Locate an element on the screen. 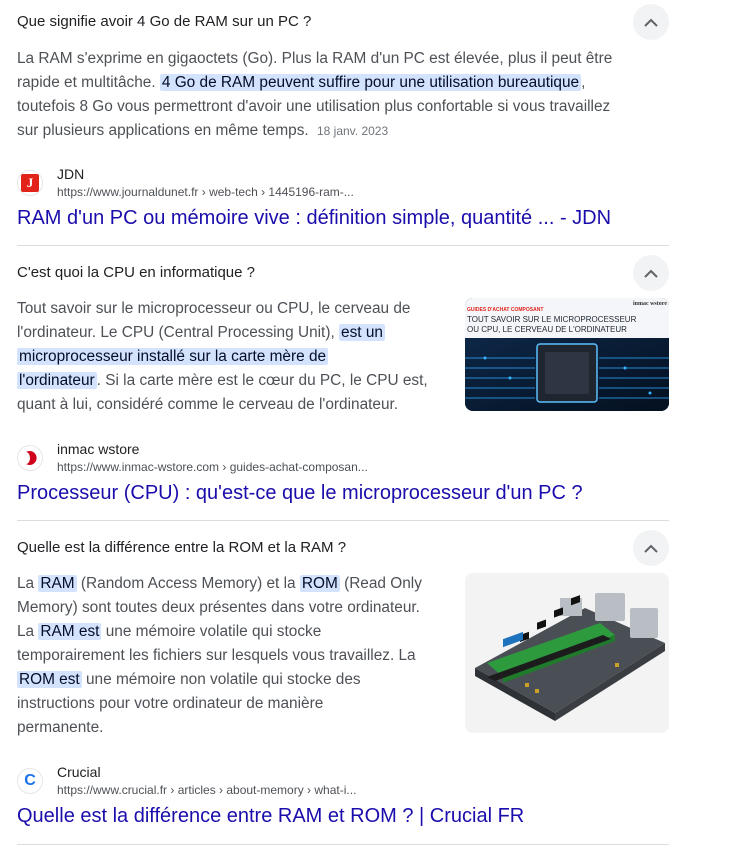 The height and width of the screenshot is (851, 736). favicon-letter: J is located at coordinates (30, 182).